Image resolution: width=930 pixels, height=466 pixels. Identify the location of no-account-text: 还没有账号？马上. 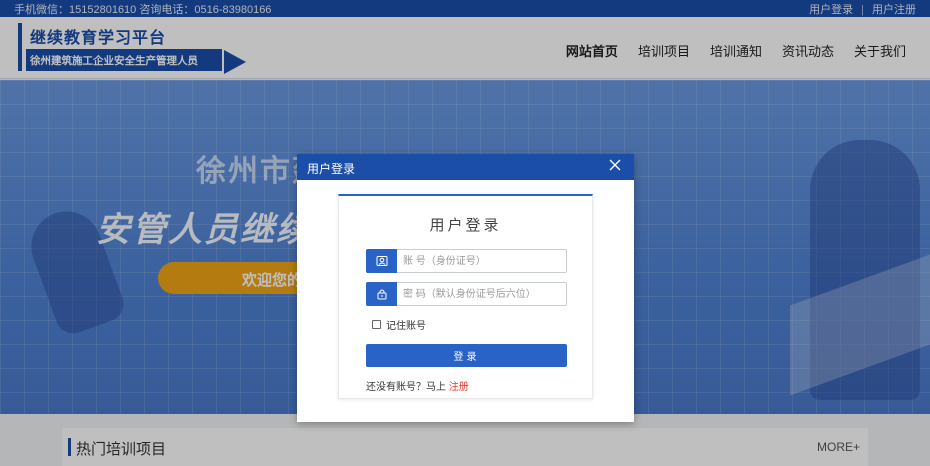
(406, 387).